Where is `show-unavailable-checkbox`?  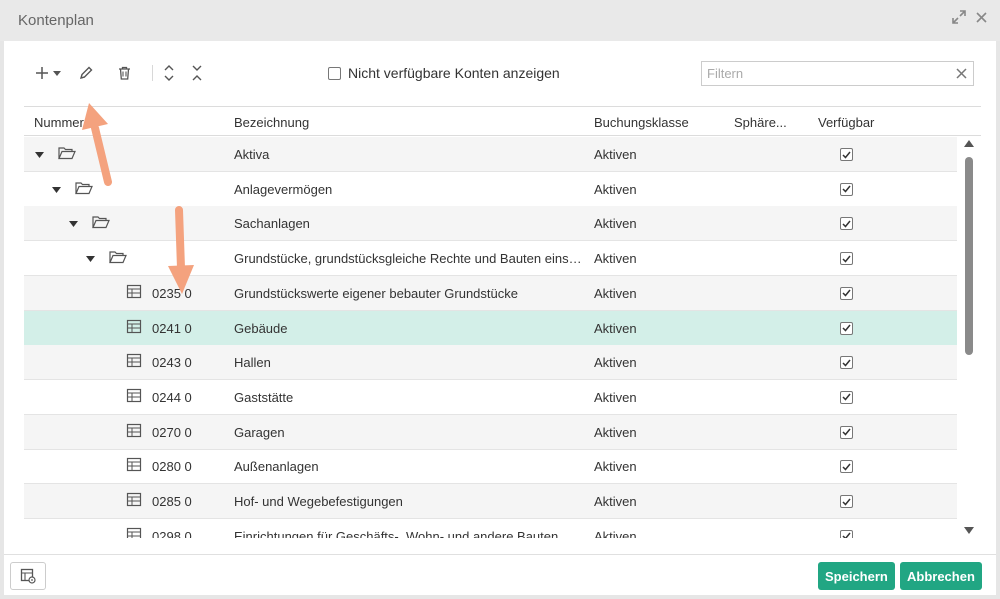 show-unavailable-checkbox is located at coordinates (334, 73).